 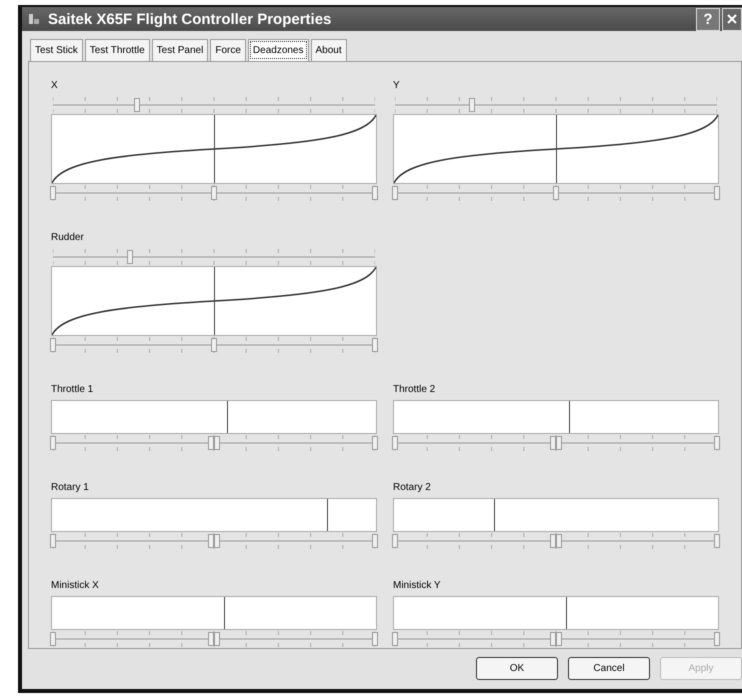 What do you see at coordinates (708, 19) in the screenshot?
I see `help-button: ?` at bounding box center [708, 19].